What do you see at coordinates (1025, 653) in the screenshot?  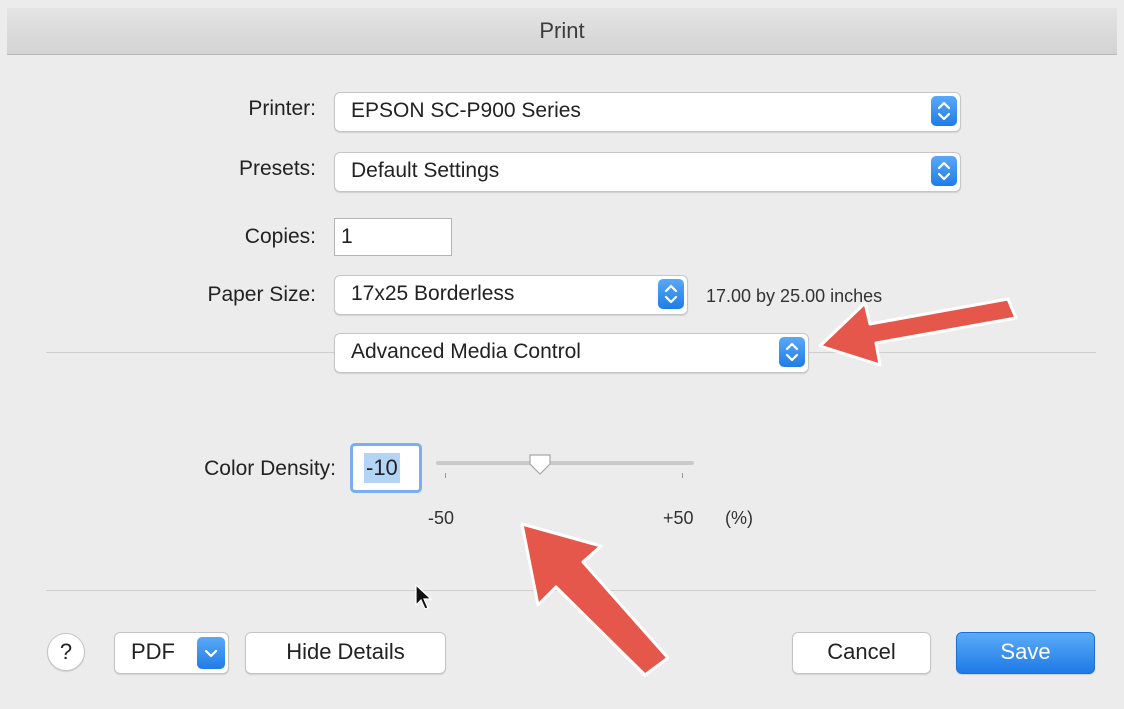 I see `save-button: Save` at bounding box center [1025, 653].